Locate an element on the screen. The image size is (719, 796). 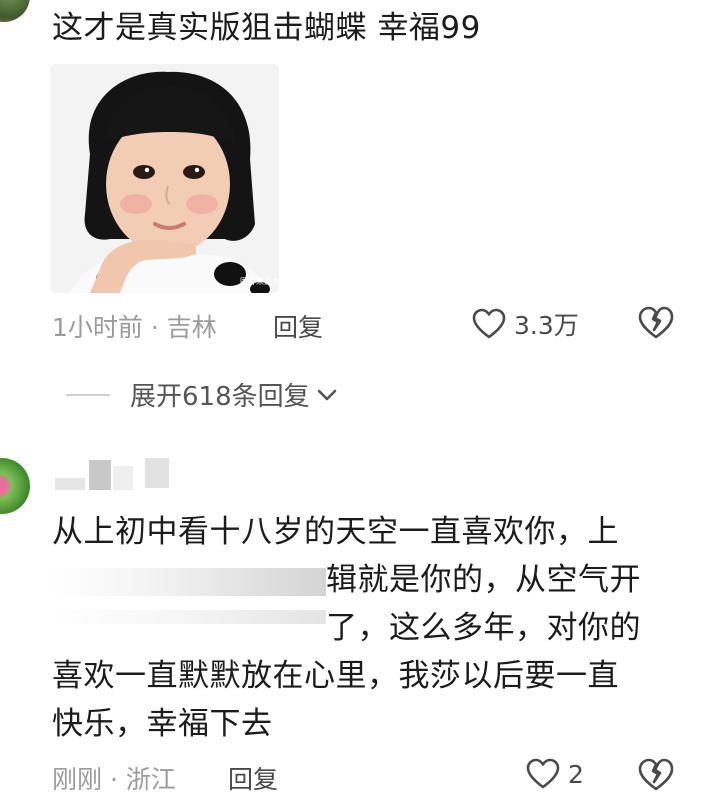
expand-label: 展开618条回复 is located at coordinates (220, 397).